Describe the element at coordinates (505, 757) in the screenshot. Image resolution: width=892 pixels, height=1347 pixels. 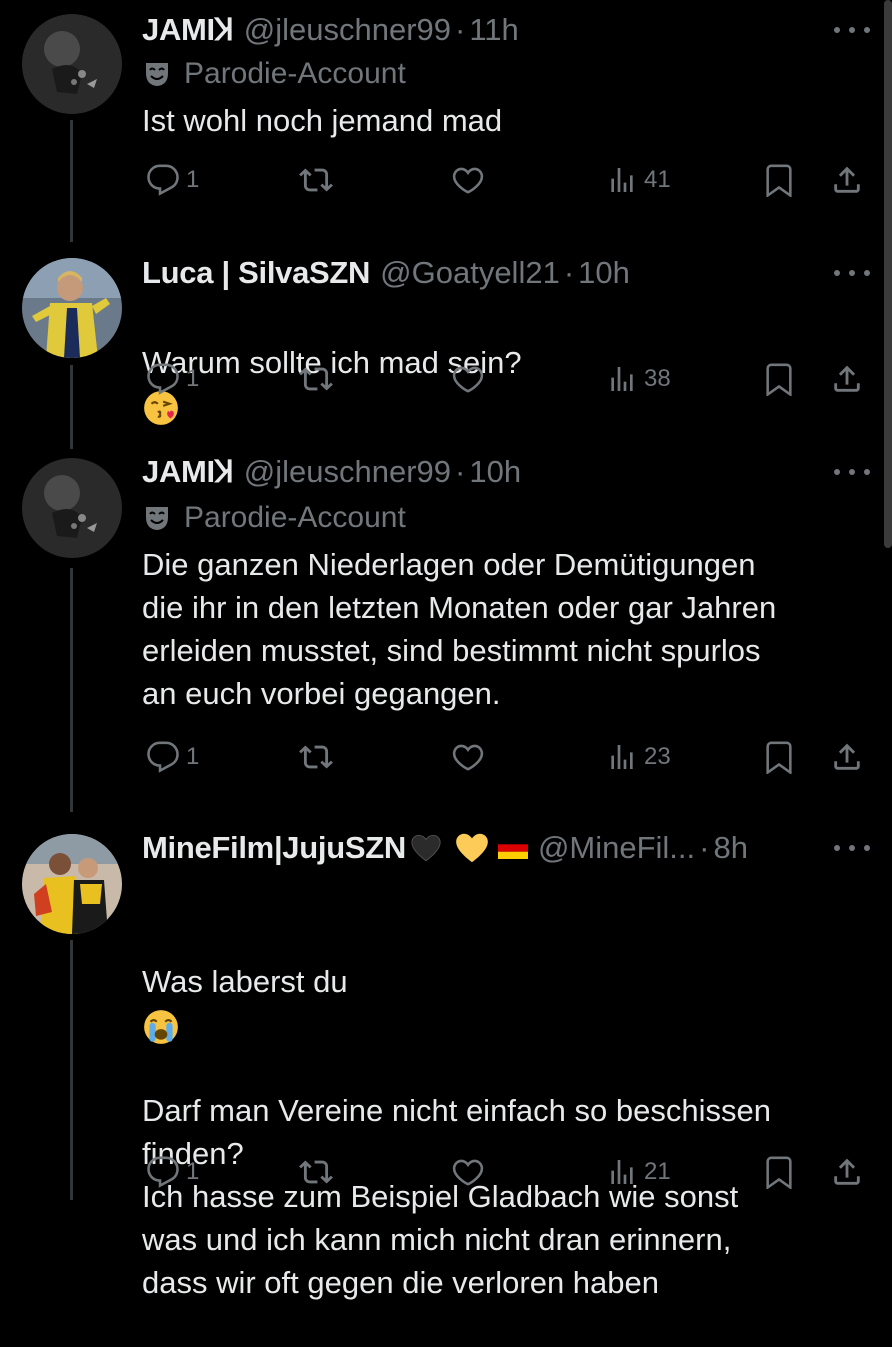
I see `action-bar: 1 23` at that location.